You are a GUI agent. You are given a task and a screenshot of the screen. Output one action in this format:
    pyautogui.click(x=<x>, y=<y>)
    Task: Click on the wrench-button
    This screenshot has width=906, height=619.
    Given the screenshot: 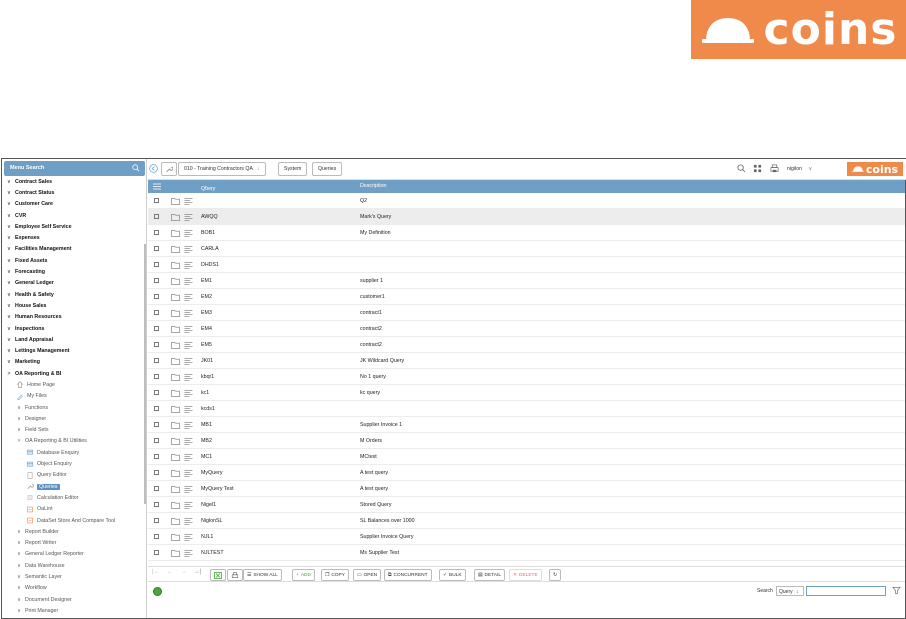 What is the action you would take?
    pyautogui.click(x=169, y=169)
    